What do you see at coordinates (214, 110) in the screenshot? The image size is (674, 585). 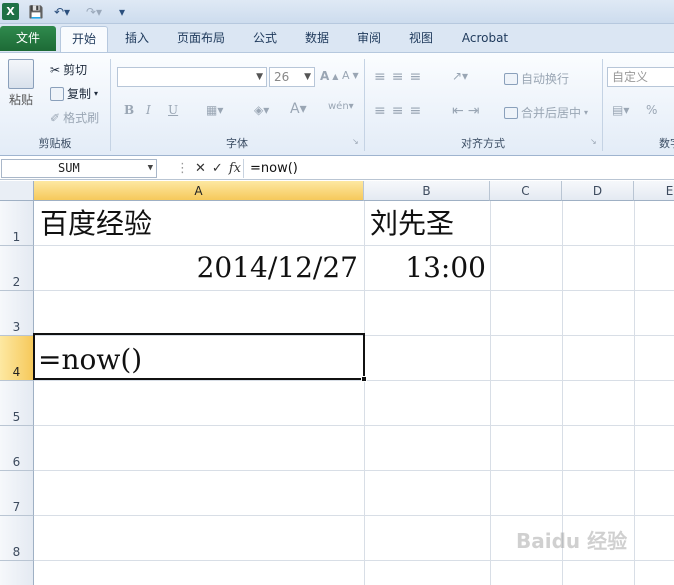 I see `borders-icon: ▦▾` at bounding box center [214, 110].